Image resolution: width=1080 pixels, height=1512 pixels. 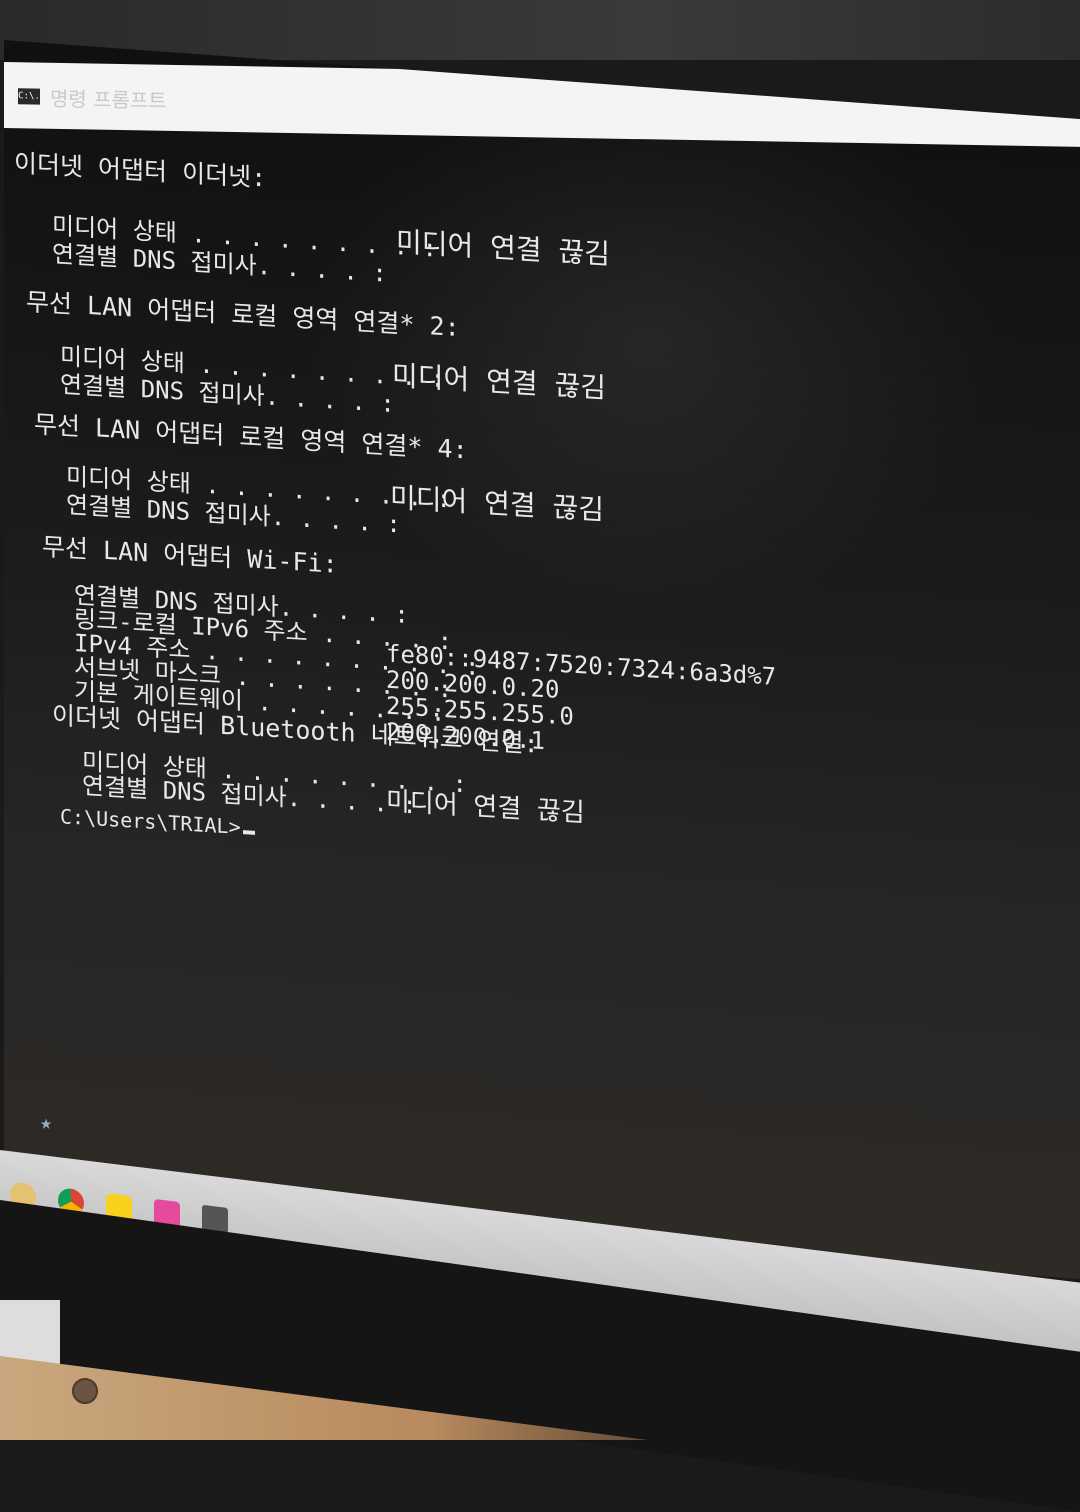 I want to click on cmd-icon: C:\., so click(x=29, y=96).